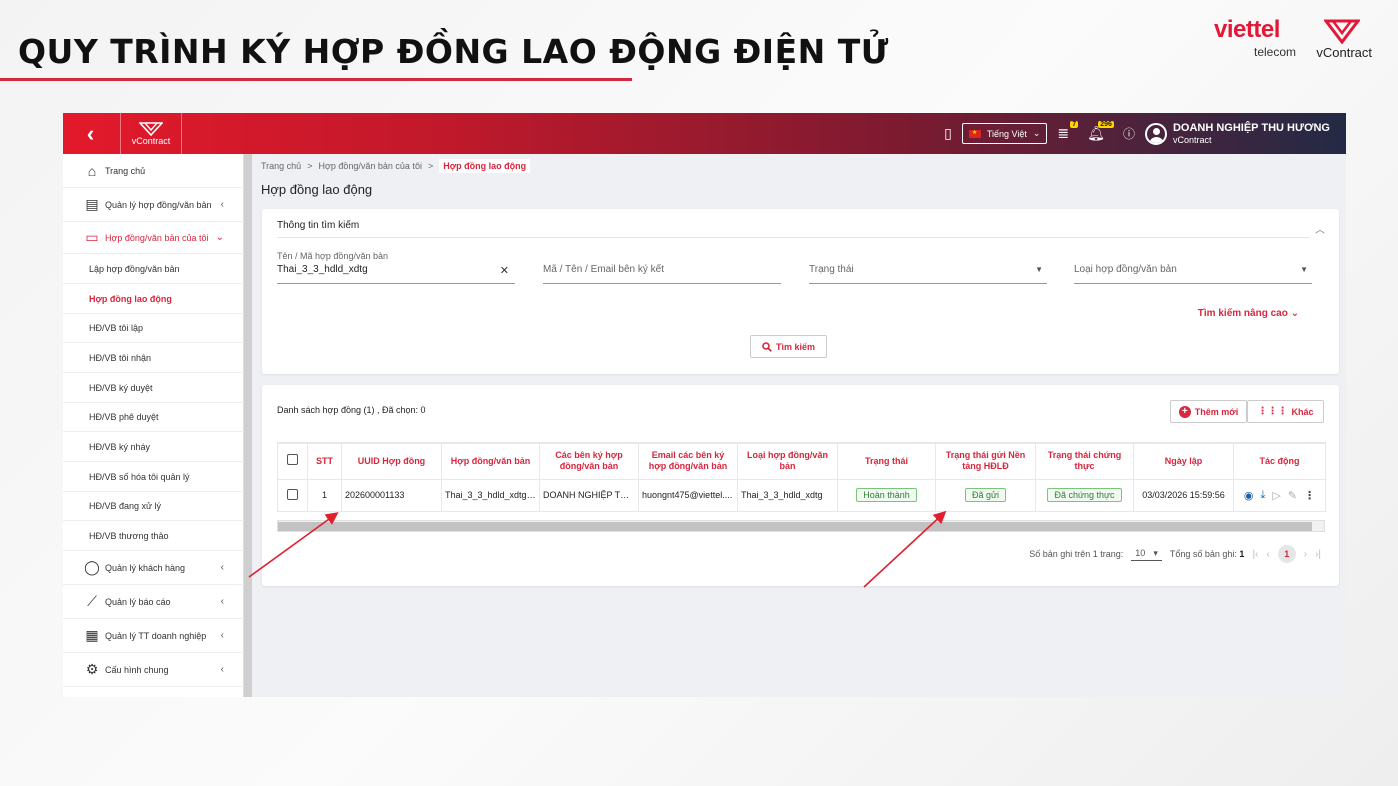 This screenshot has height=786, width=1398. What do you see at coordinates (153, 388) in the screenshot?
I see `sidebar-item-sign-review: HĐ/VB ký duyệt` at bounding box center [153, 388].